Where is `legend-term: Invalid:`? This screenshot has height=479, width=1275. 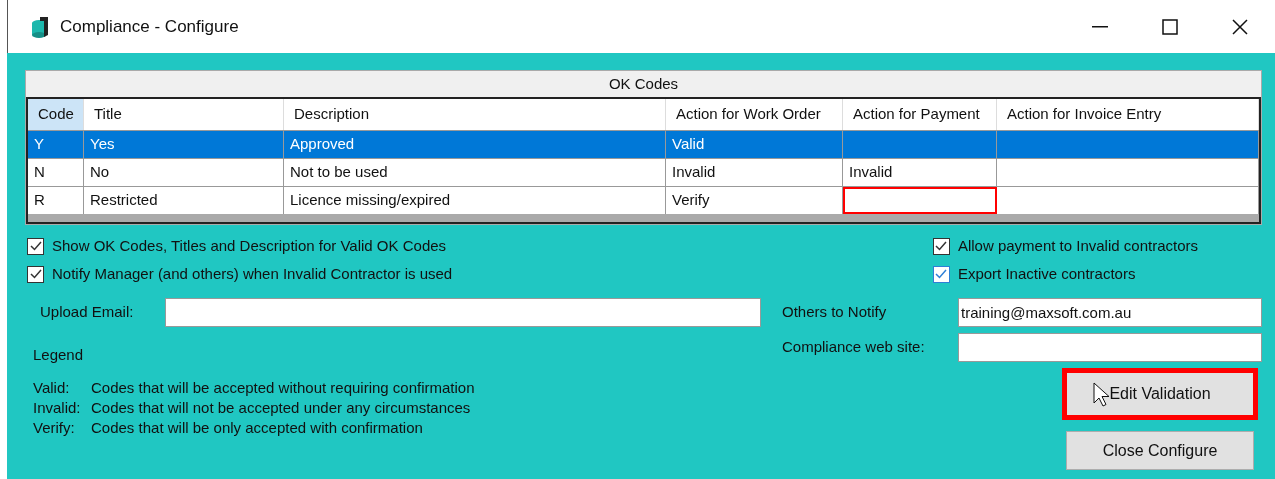
legend-term: Invalid: is located at coordinates (57, 408).